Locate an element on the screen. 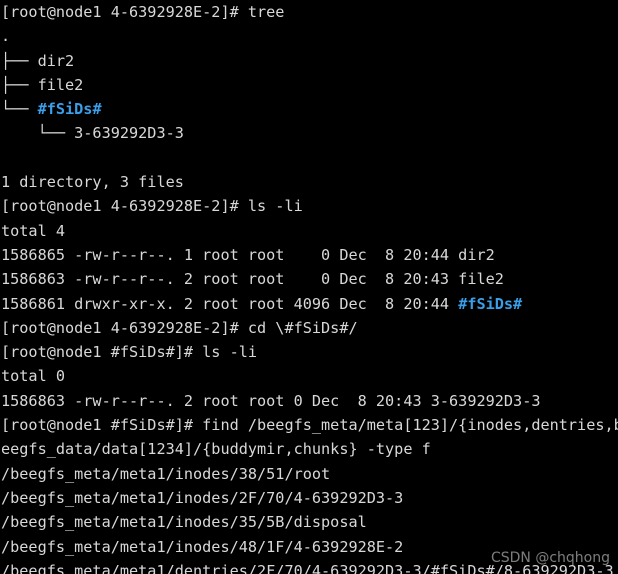 This screenshot has width=618, height=574. terminal-line-tree-dir2: ├── dir2 is located at coordinates (38, 60).